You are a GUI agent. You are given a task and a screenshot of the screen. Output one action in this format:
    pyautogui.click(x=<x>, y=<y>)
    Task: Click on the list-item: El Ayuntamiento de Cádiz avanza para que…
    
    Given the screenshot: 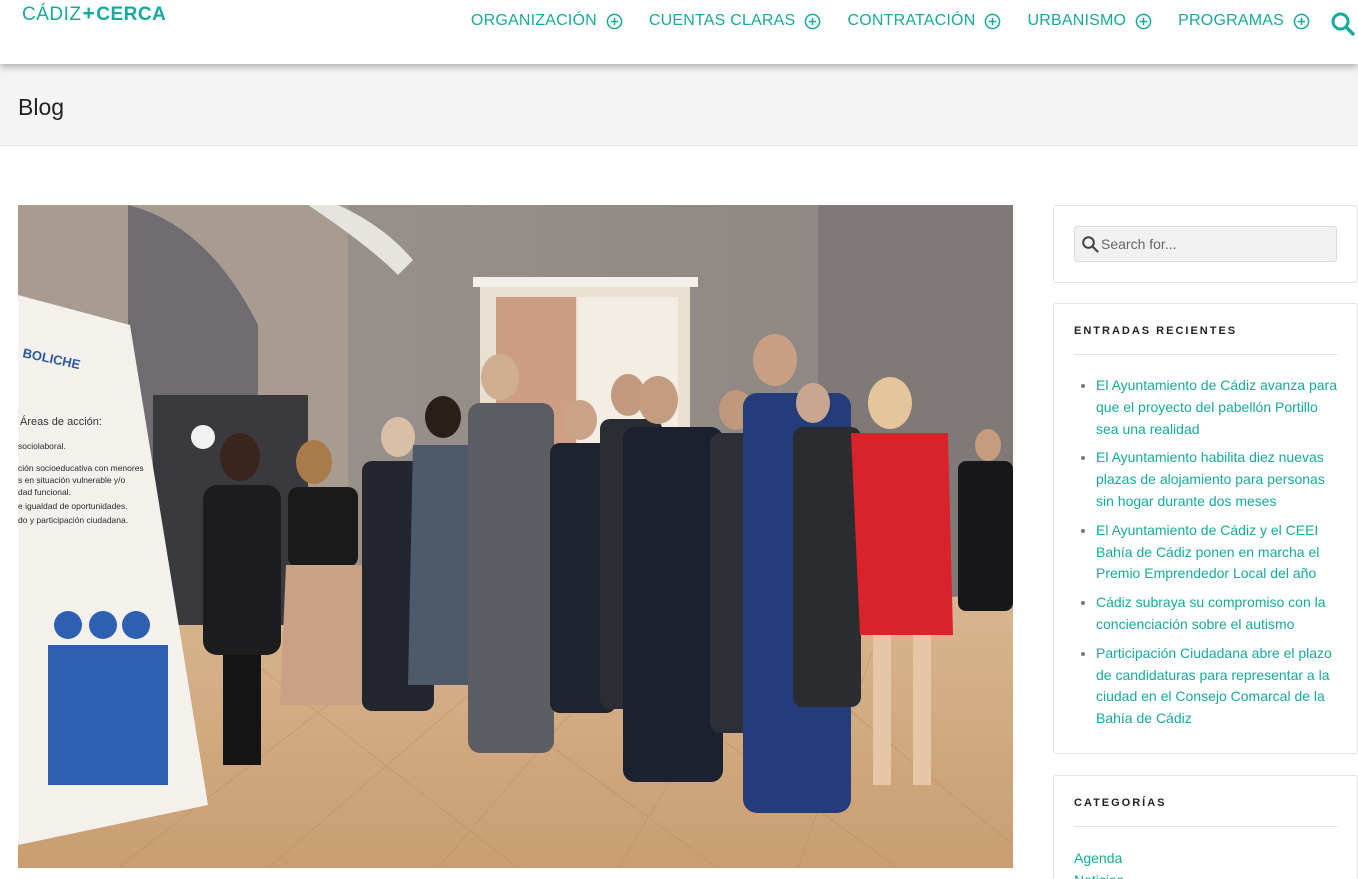 What is the action you would take?
    pyautogui.click(x=1210, y=407)
    